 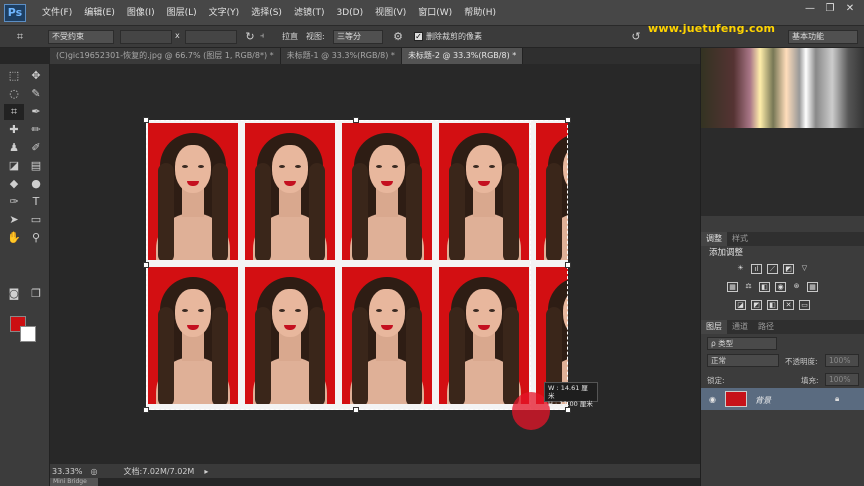 What do you see at coordinates (36, 238) in the screenshot?
I see `zoom-icon: ⚲` at bounding box center [36, 238].